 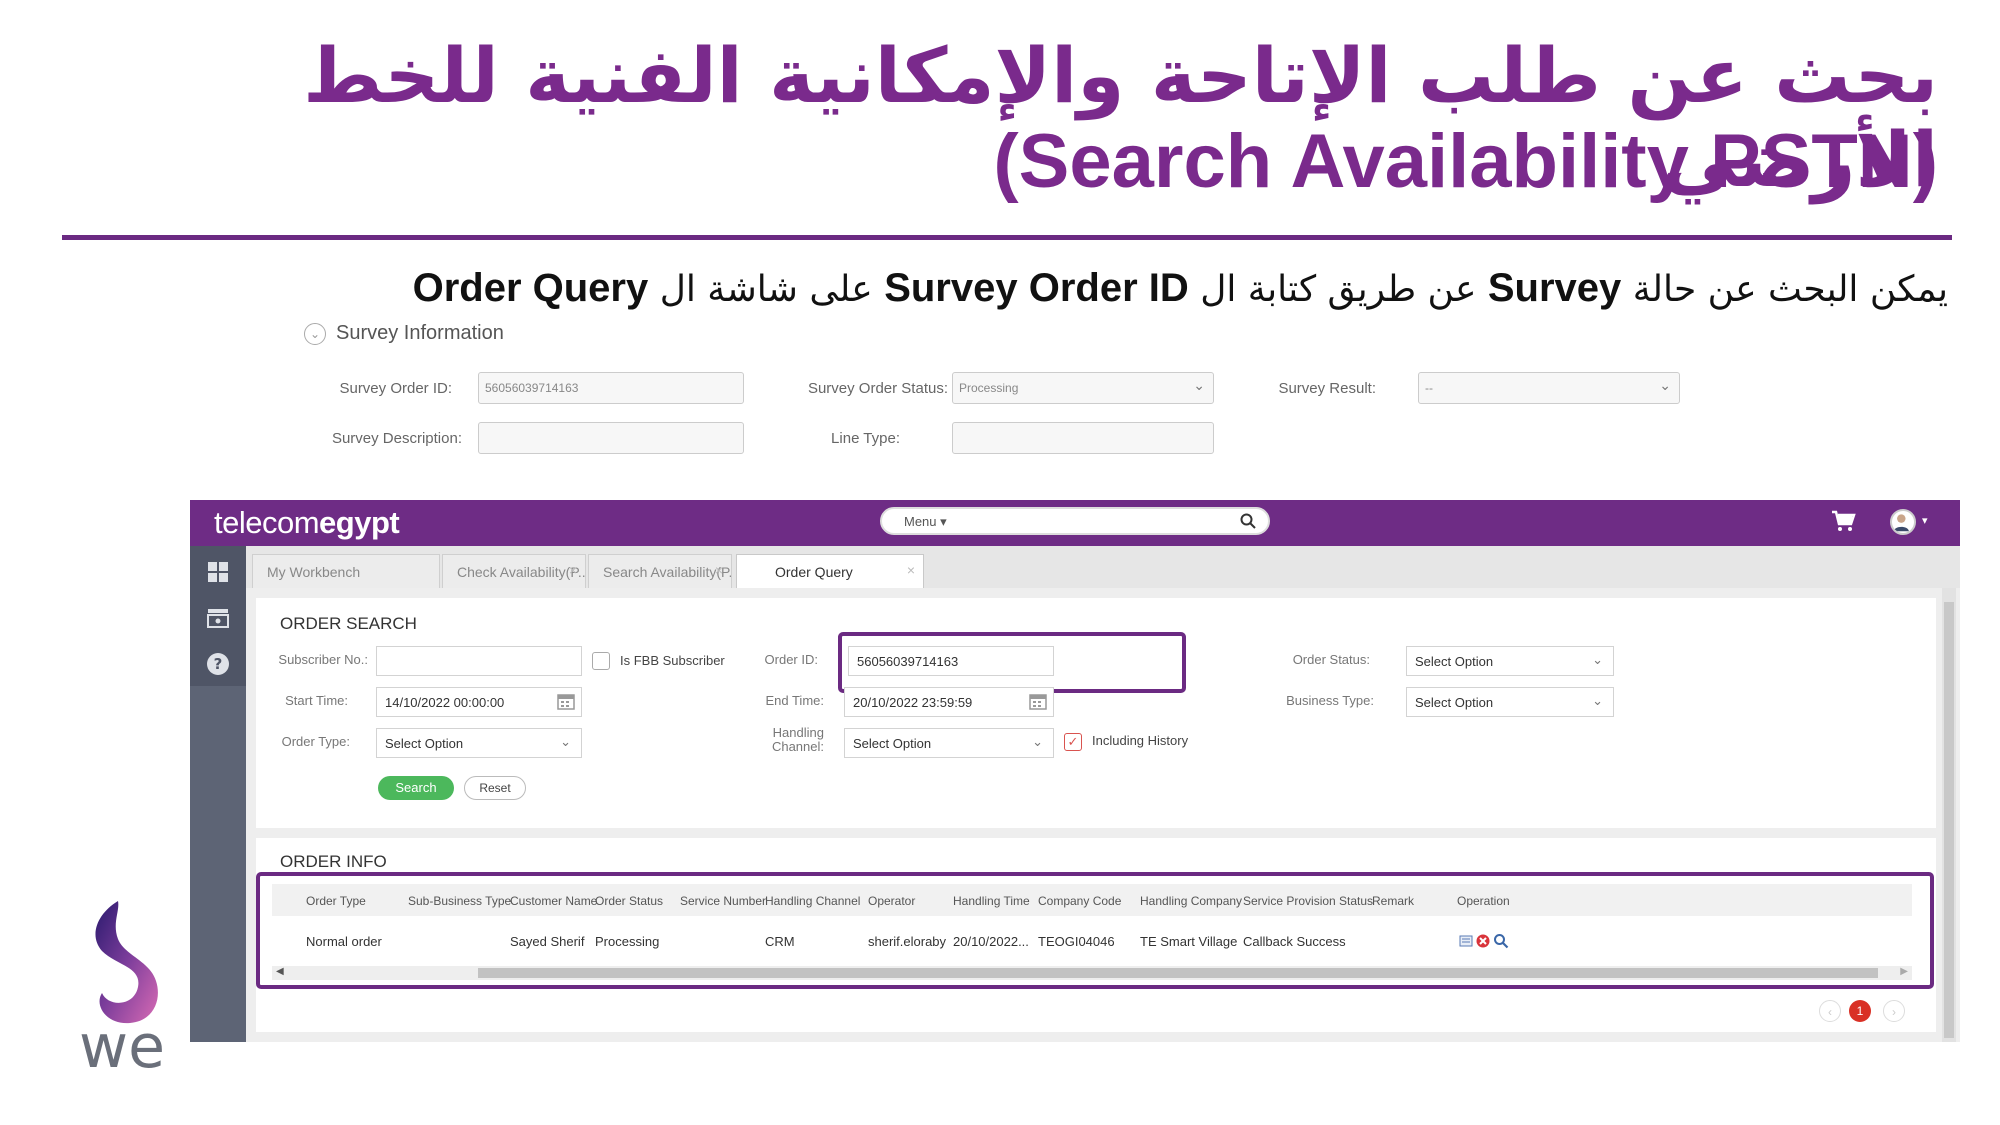 What do you see at coordinates (1465, 161) in the screenshot?
I see `slide-title-english: (Search Availability PSTN)` at bounding box center [1465, 161].